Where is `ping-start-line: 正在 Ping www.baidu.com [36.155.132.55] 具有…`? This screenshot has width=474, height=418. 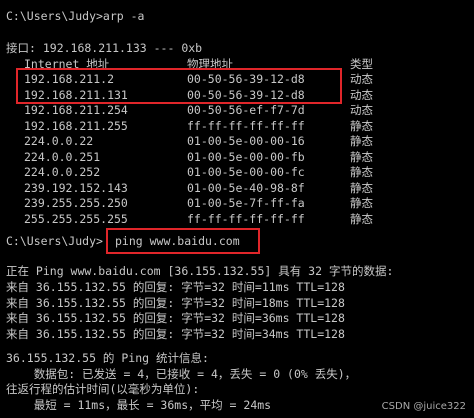 ping-start-line: 正在 Ping www.baidu.com [36.155.132.55] 具有… is located at coordinates (200, 271).